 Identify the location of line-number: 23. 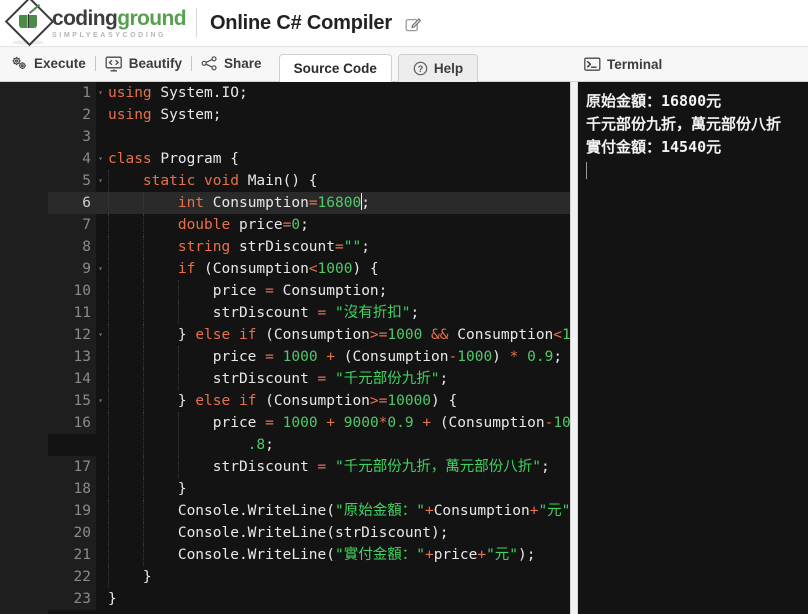
(72, 599).